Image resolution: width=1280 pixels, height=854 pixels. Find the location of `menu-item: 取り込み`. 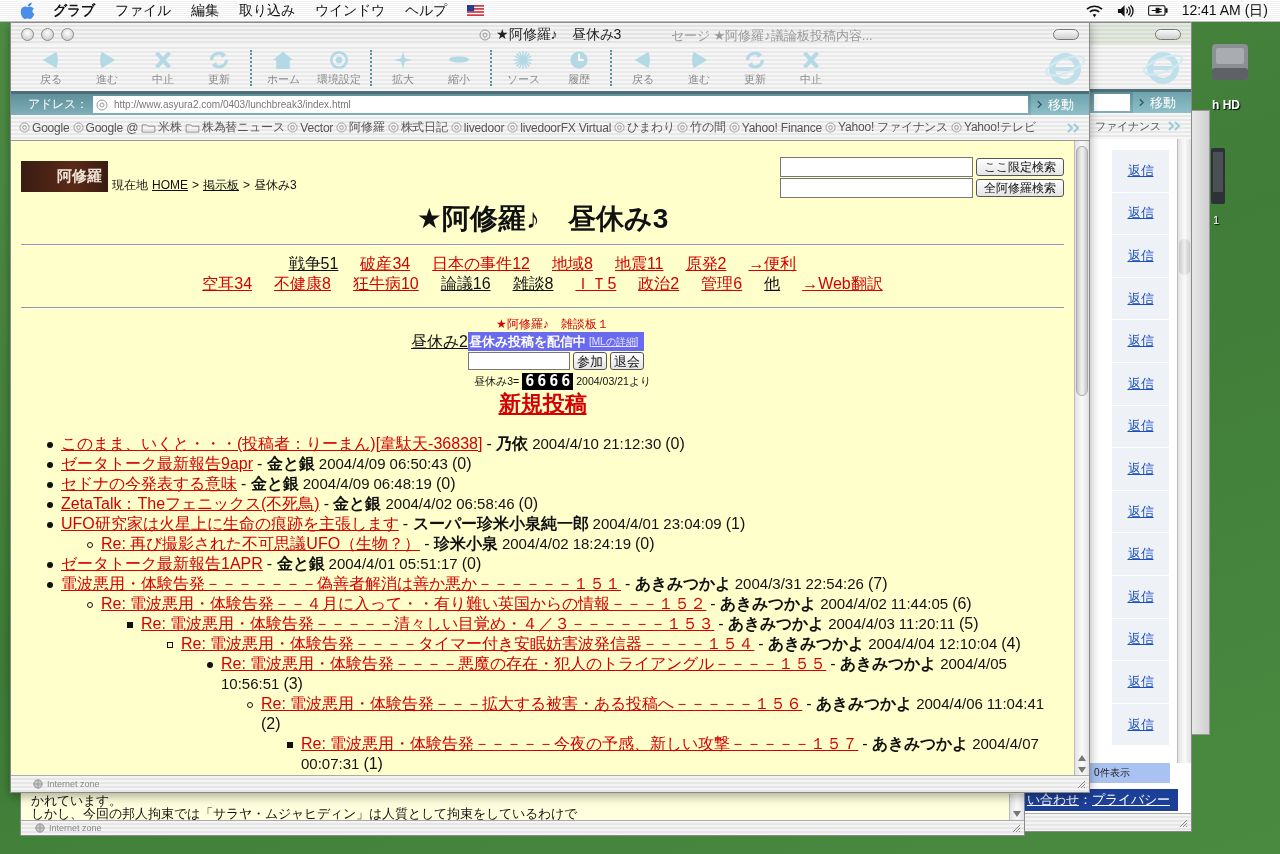

menu-item: 取り込み is located at coordinates (267, 10).